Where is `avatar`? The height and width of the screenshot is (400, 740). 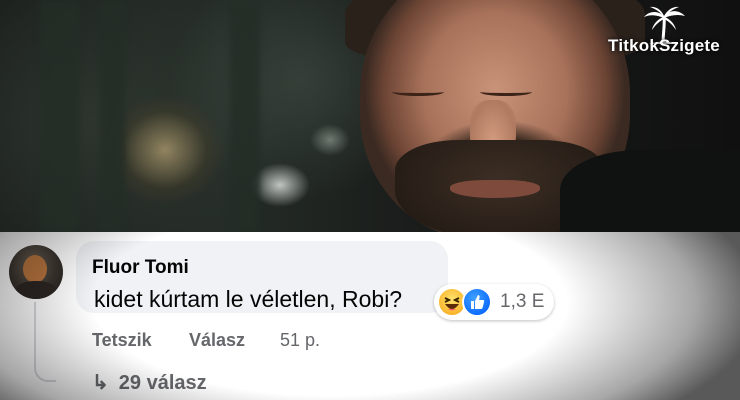
avatar is located at coordinates (36, 272).